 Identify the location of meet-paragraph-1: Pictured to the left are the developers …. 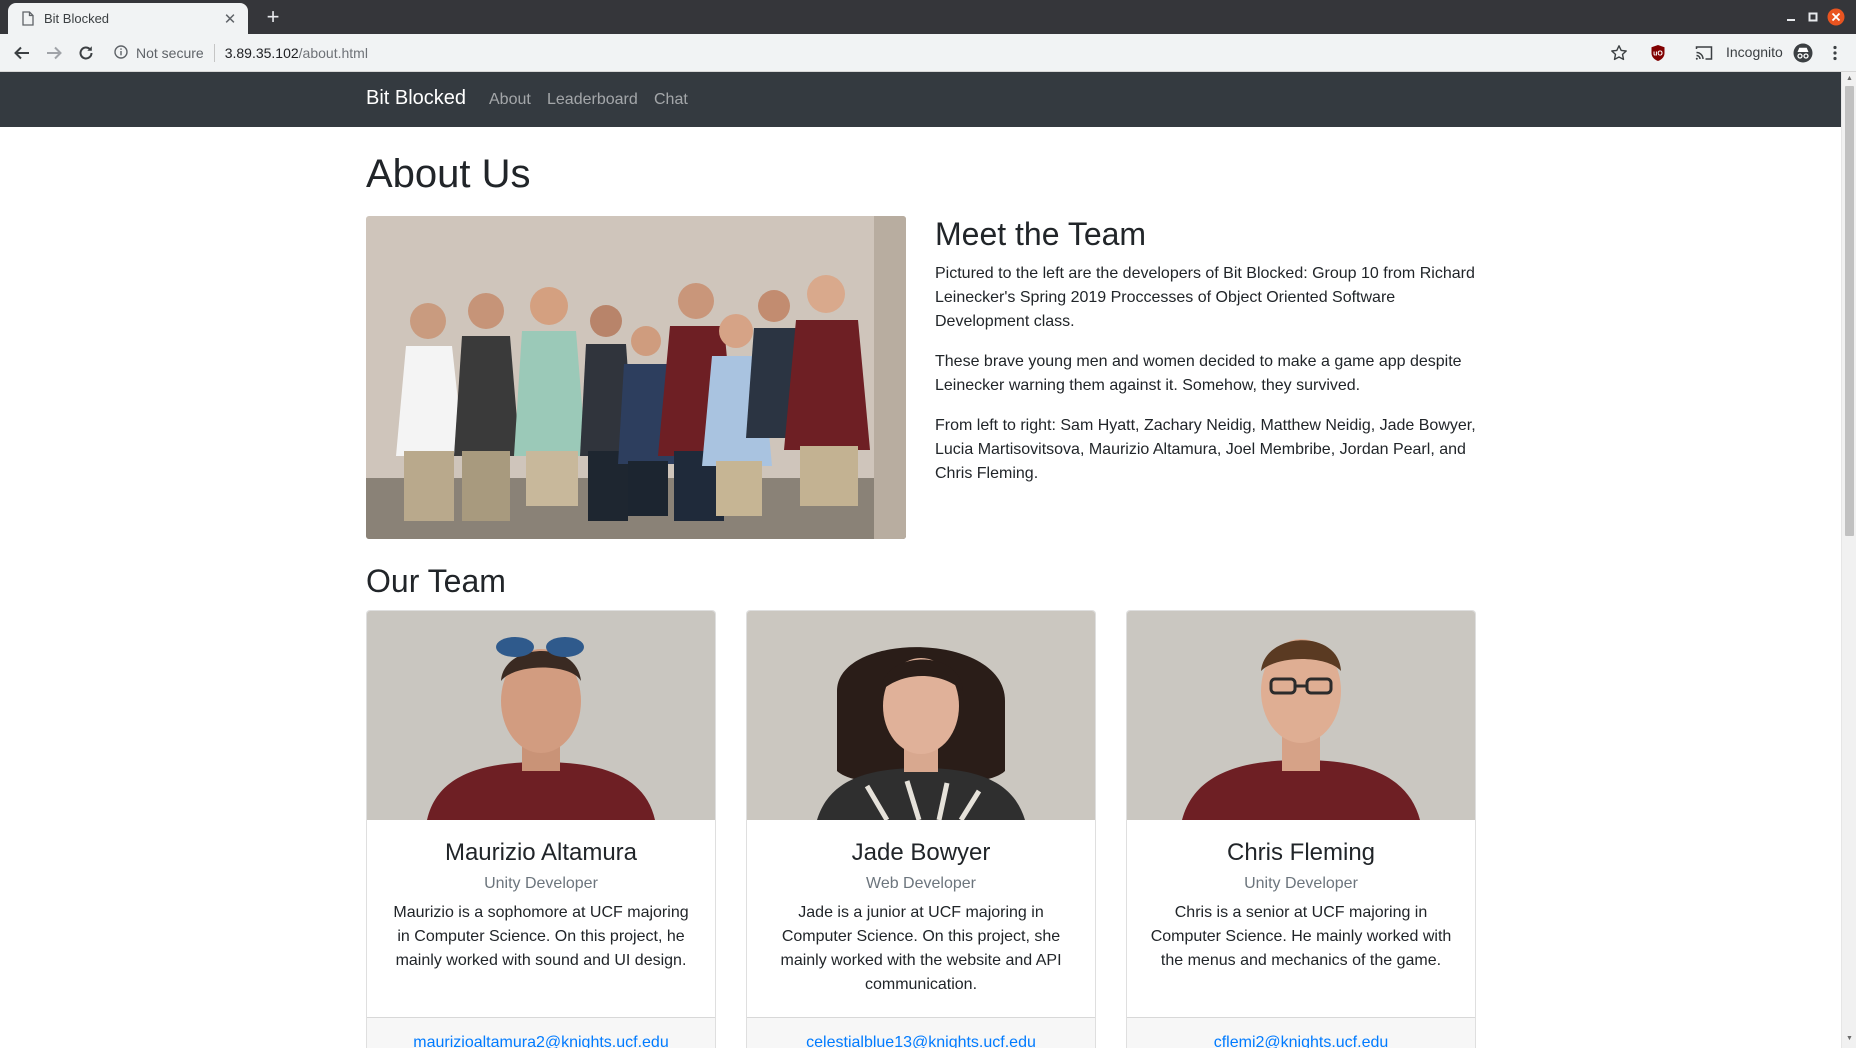
(1205, 297).